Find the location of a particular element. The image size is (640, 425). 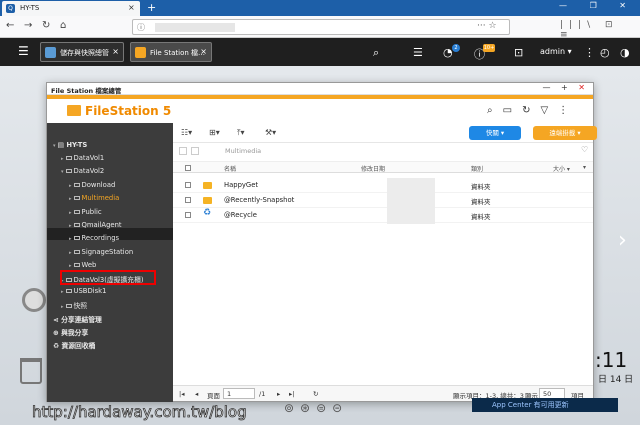

tab-storage-snapshots: 儲存與快照總管 × is located at coordinates (82, 52).